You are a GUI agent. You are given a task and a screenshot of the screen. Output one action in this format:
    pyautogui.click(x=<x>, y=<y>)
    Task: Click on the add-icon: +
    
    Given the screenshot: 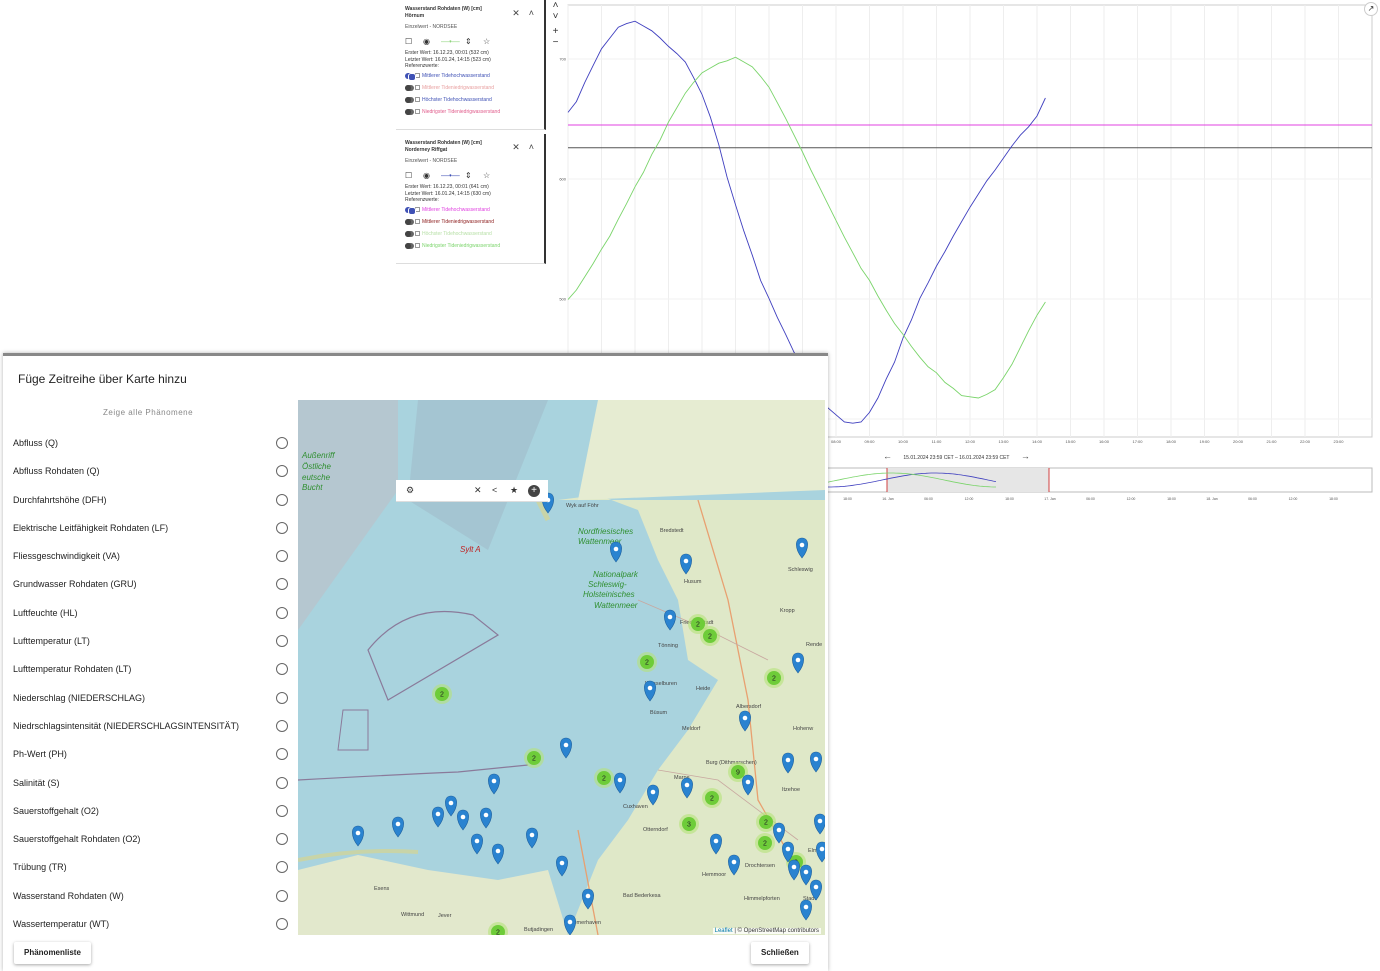 What is the action you would take?
    pyautogui.click(x=534, y=491)
    